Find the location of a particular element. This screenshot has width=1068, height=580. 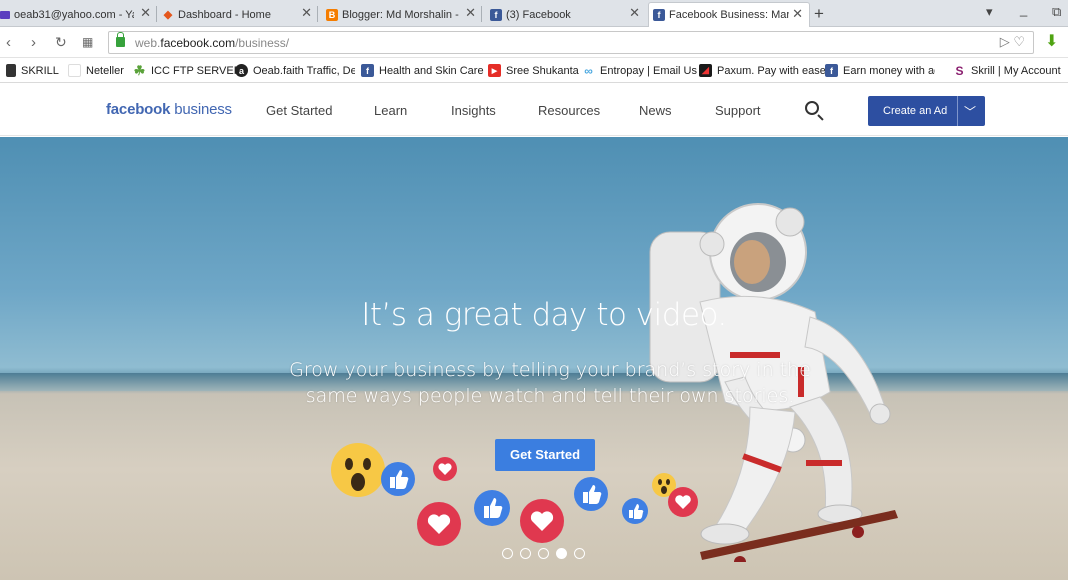

reload-button: ↻ is located at coordinates (61, 42).